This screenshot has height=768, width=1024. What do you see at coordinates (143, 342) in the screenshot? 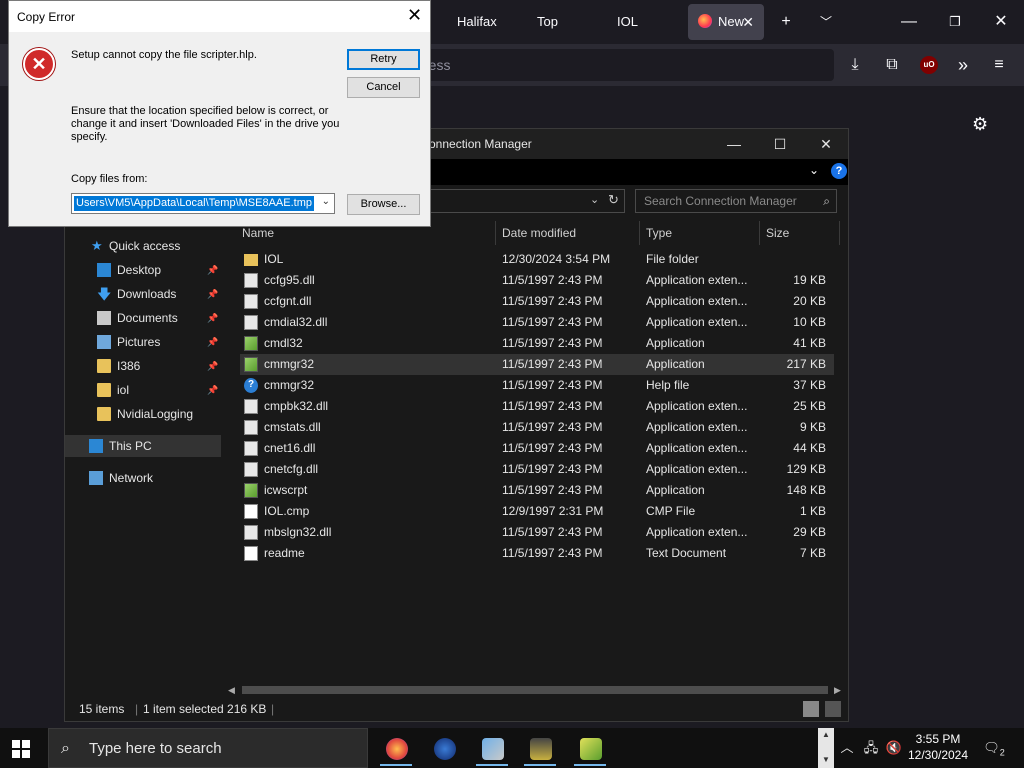
I see `nav-pictures: Pictures 📌` at bounding box center [143, 342].